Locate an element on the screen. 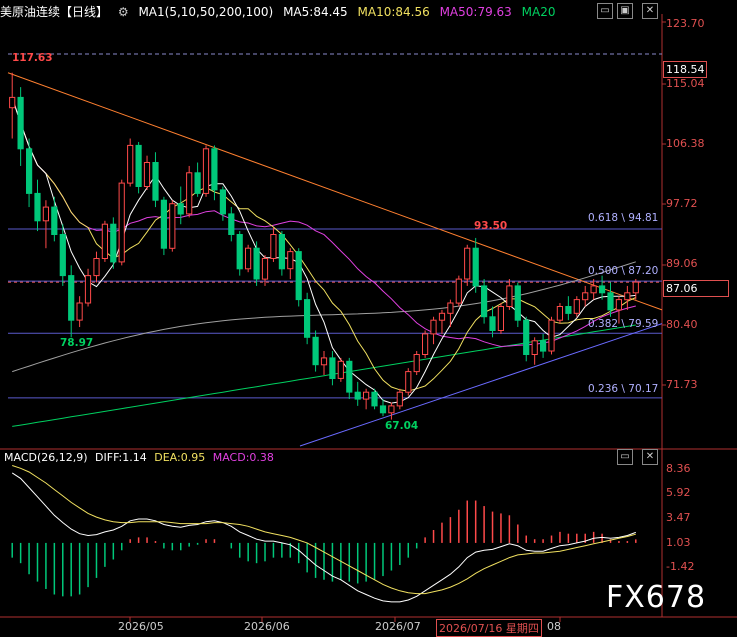 The height and width of the screenshot is (637, 737). macd-tick-label: 1.03 is located at coordinates (678, 542).